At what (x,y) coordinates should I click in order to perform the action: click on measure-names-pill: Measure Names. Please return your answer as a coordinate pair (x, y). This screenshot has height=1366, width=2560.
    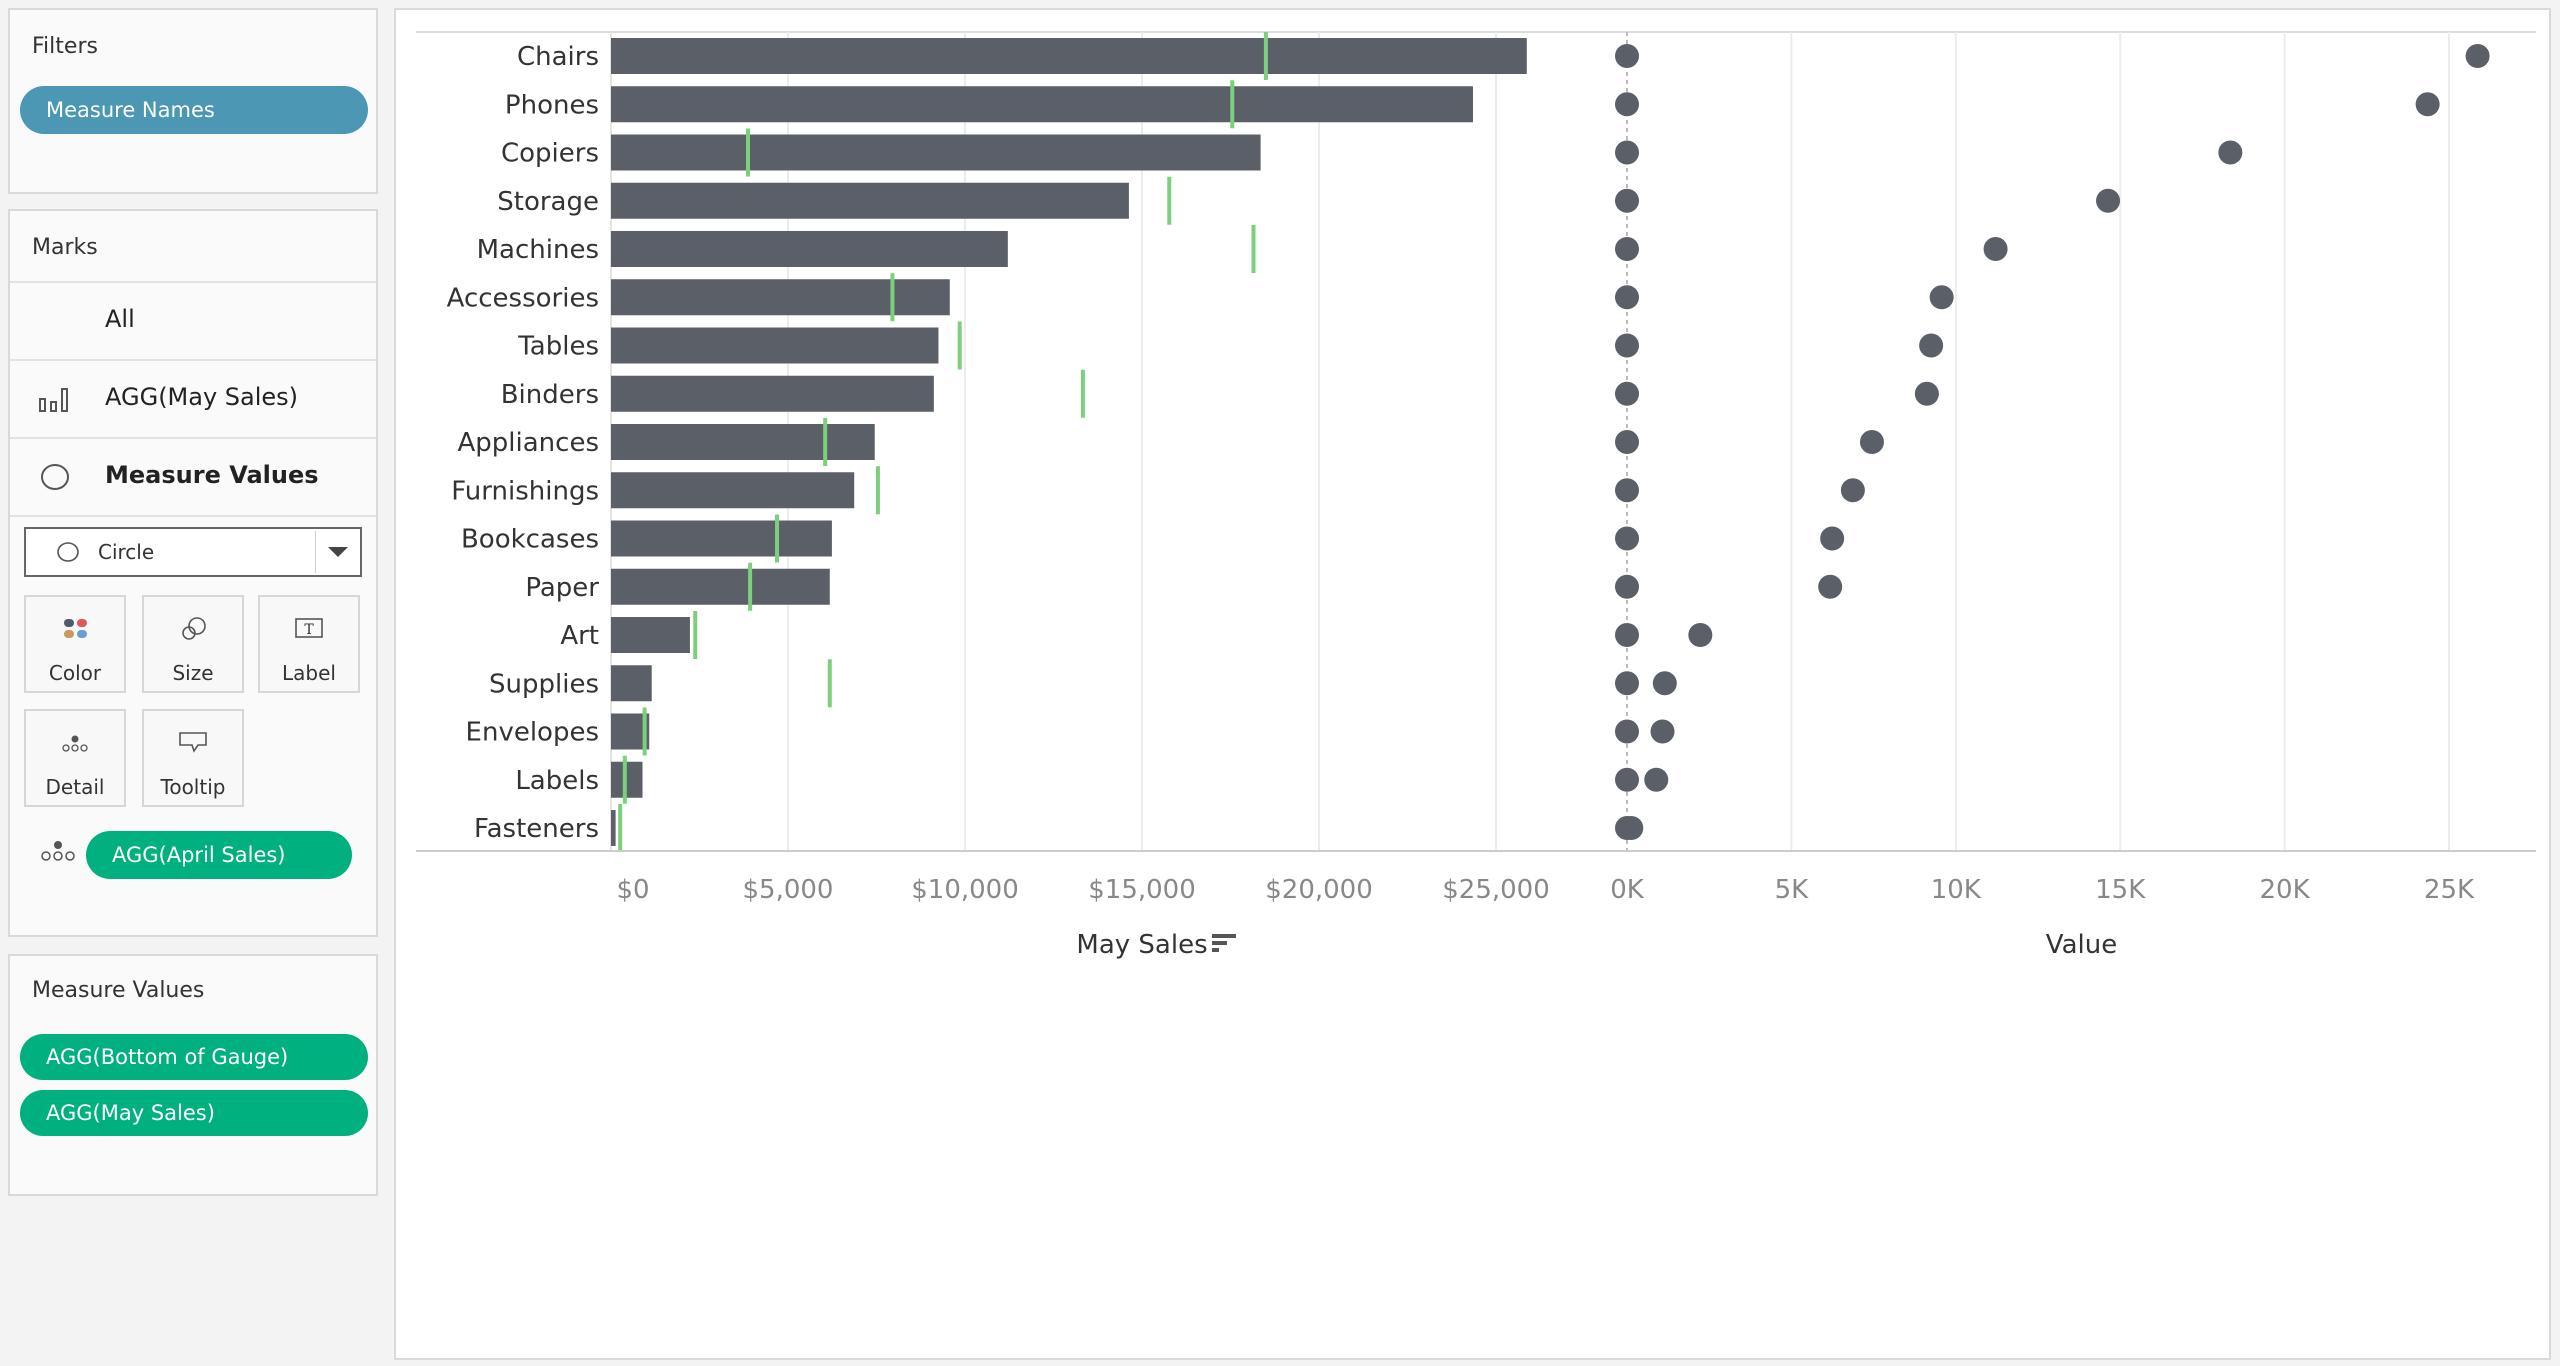
    Looking at the image, I should click on (194, 110).